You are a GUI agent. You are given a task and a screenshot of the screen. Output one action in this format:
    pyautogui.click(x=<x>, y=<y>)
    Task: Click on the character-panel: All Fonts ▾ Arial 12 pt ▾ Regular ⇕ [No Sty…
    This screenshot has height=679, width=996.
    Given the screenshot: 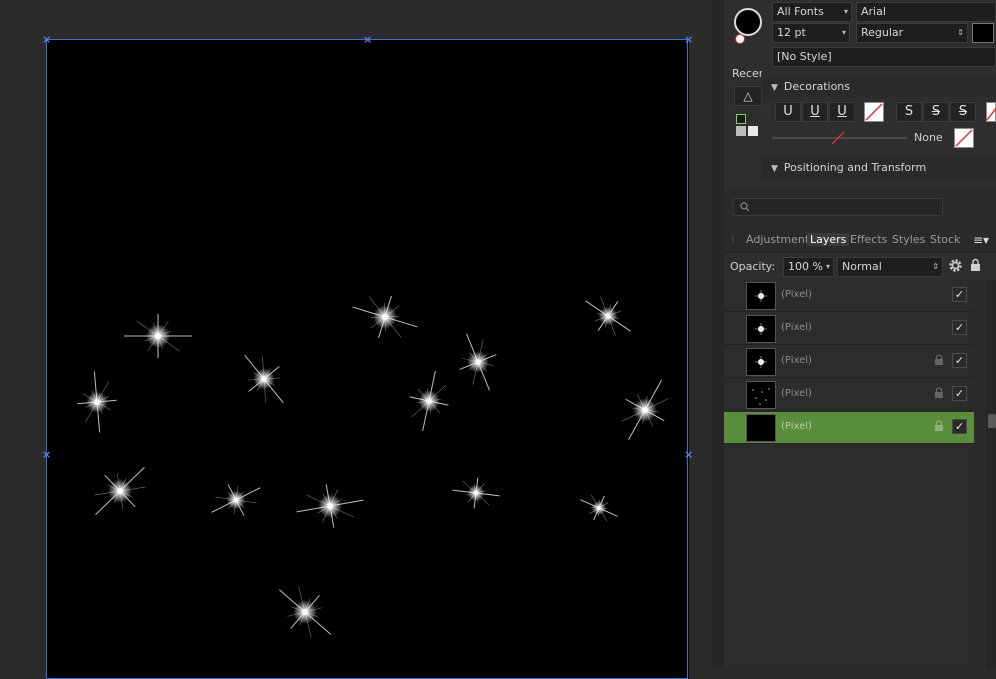 What is the action you would take?
    pyautogui.click(x=879, y=95)
    